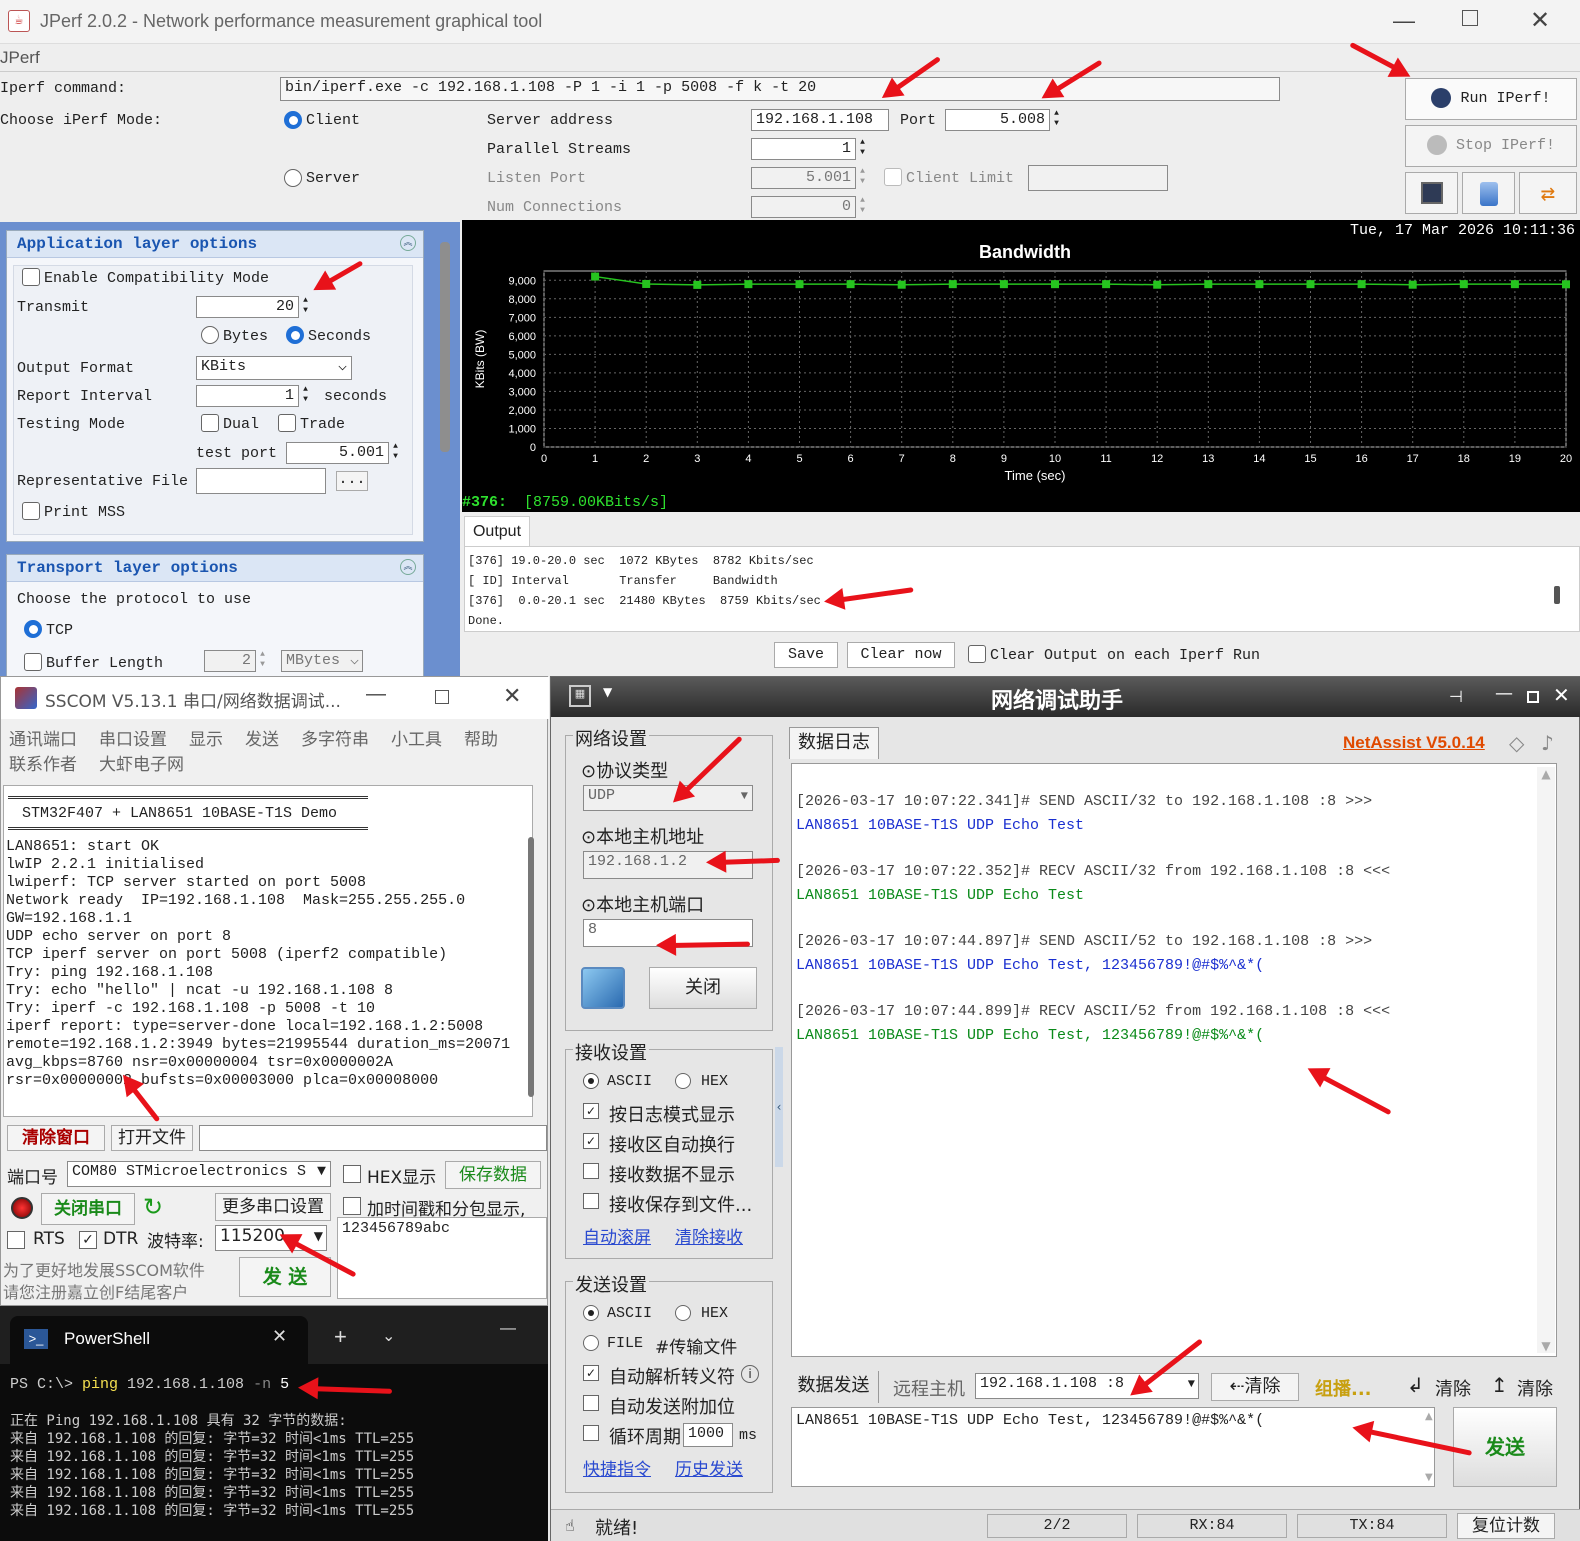  What do you see at coordinates (806, 655) in the screenshot?
I see `save-button: Save` at bounding box center [806, 655].